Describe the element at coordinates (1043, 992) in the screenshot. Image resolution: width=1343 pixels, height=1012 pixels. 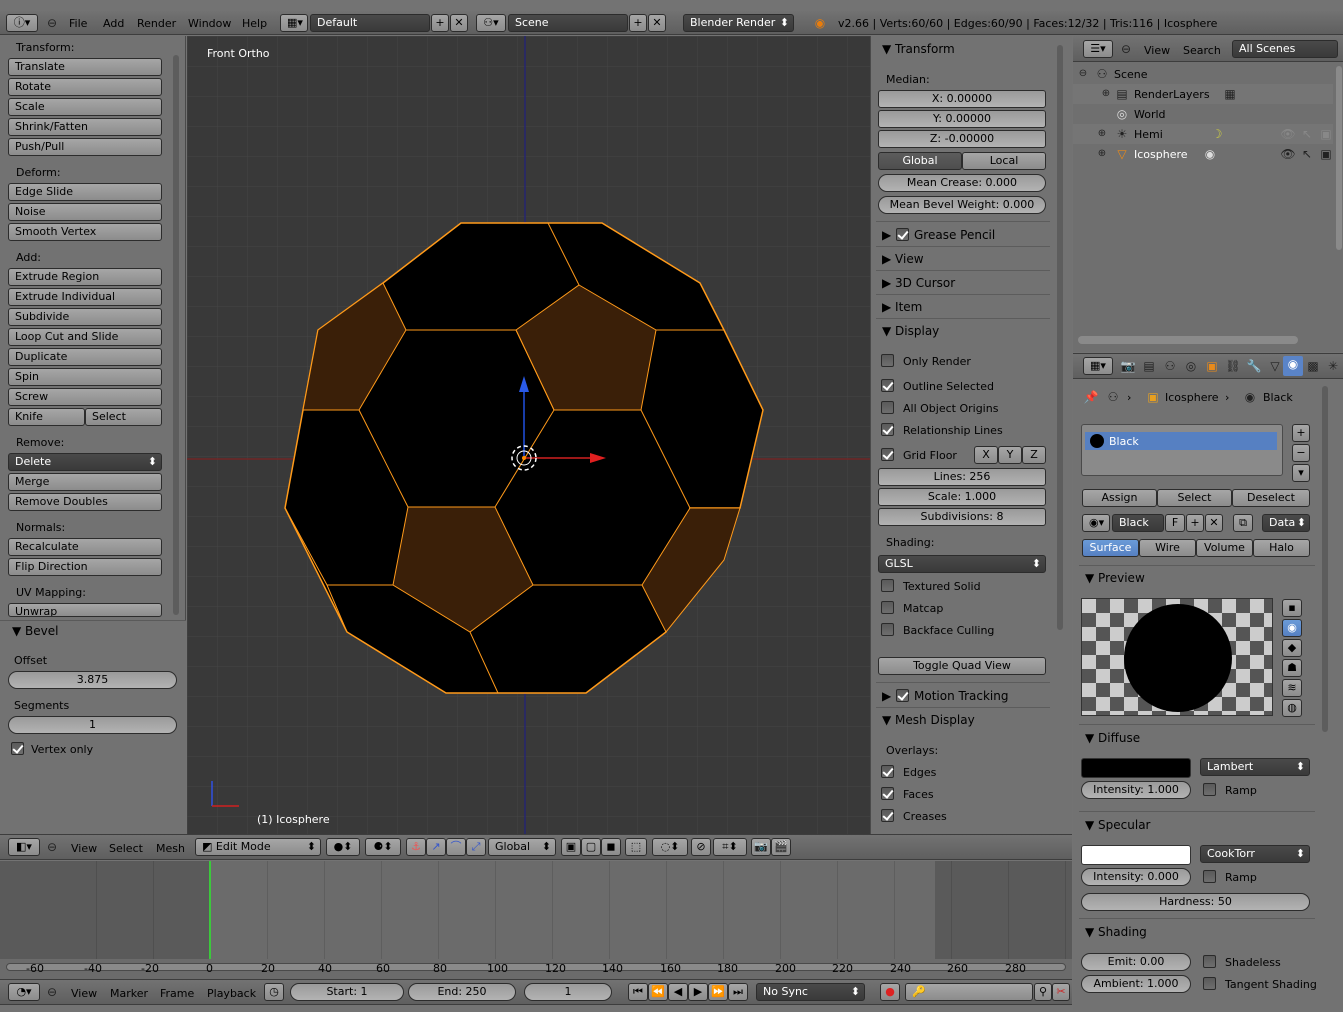
I see `insert-key-icon: ⚲` at that location.